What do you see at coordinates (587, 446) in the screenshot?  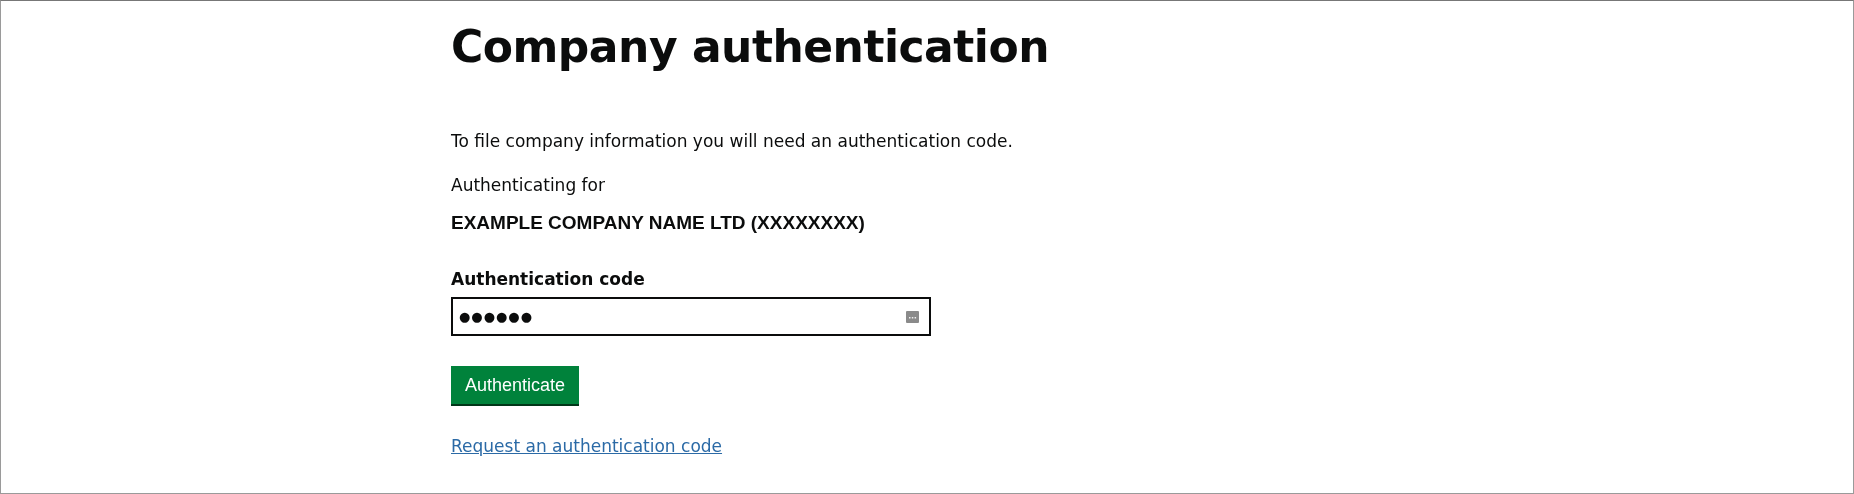 I see `request-code-link: Request an authentication code` at bounding box center [587, 446].